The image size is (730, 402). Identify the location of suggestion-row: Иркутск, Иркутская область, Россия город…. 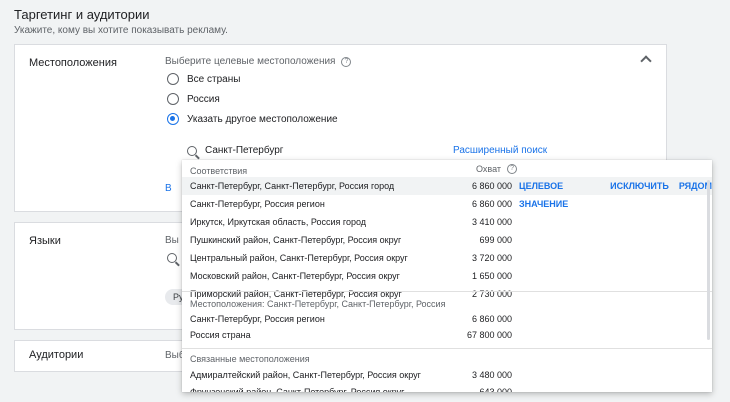
(447, 222).